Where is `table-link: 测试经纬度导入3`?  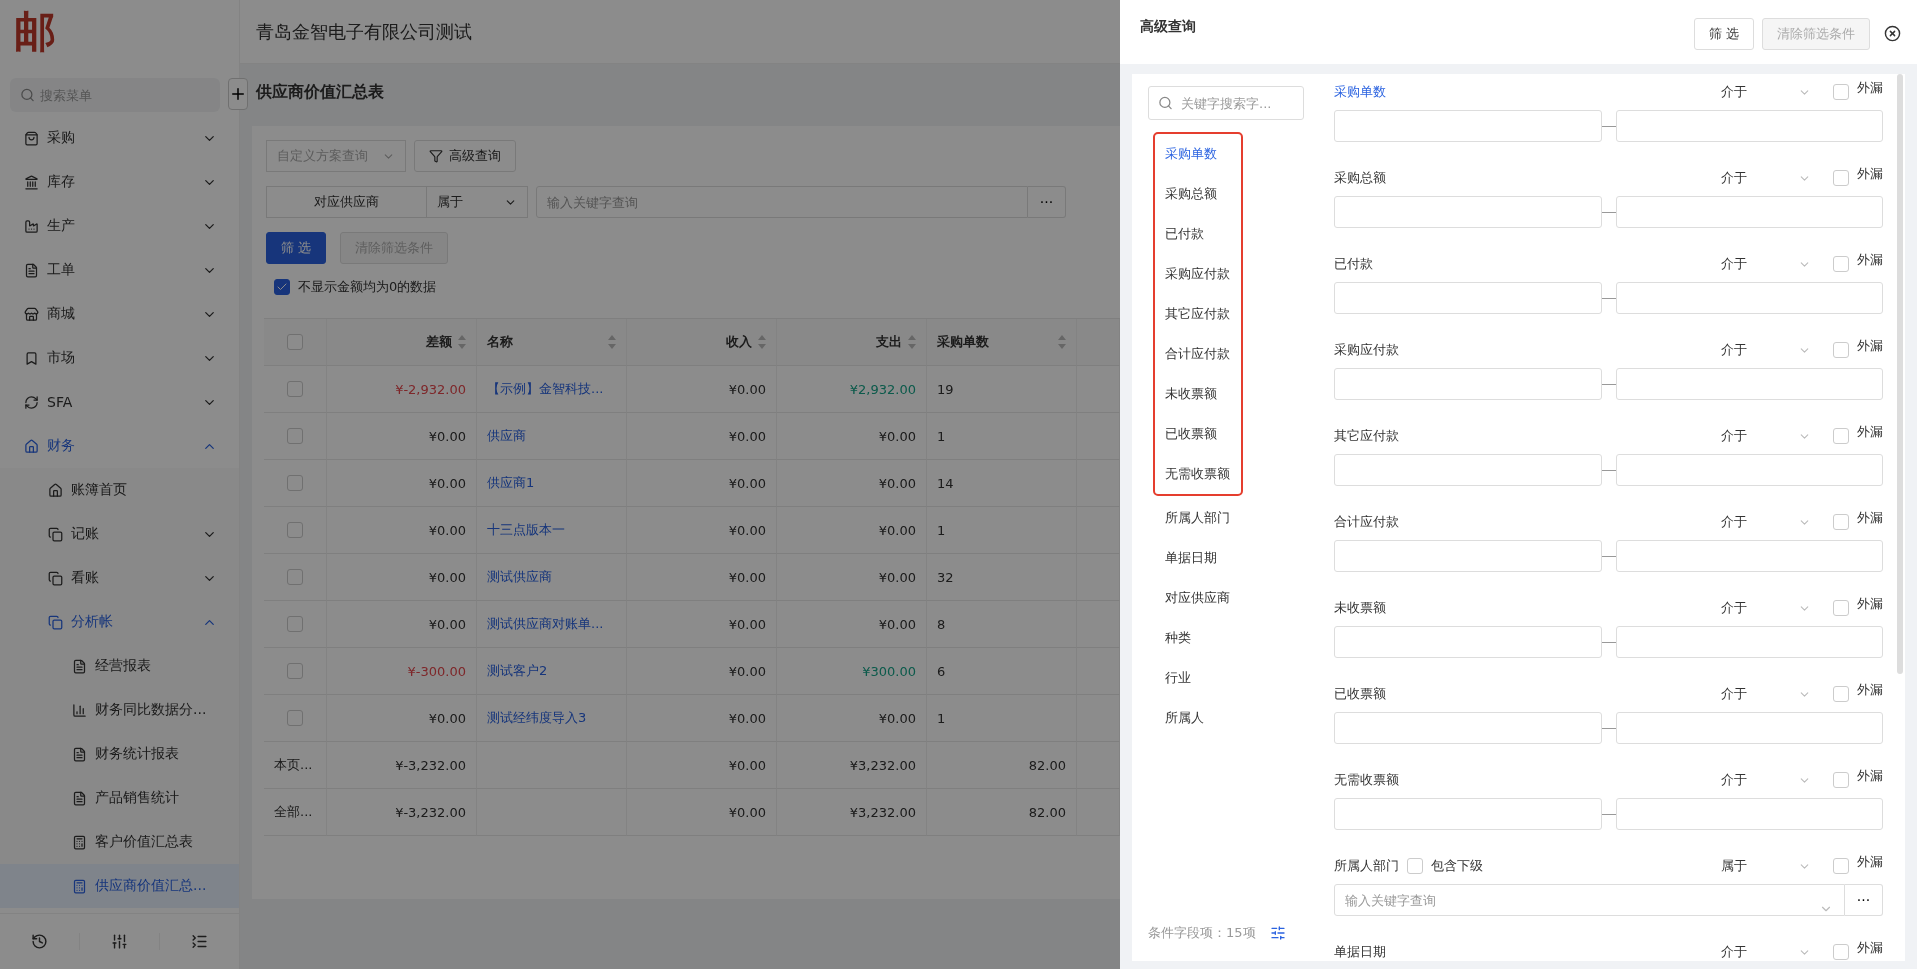
table-link: 测试经纬度导入3 is located at coordinates (552, 718).